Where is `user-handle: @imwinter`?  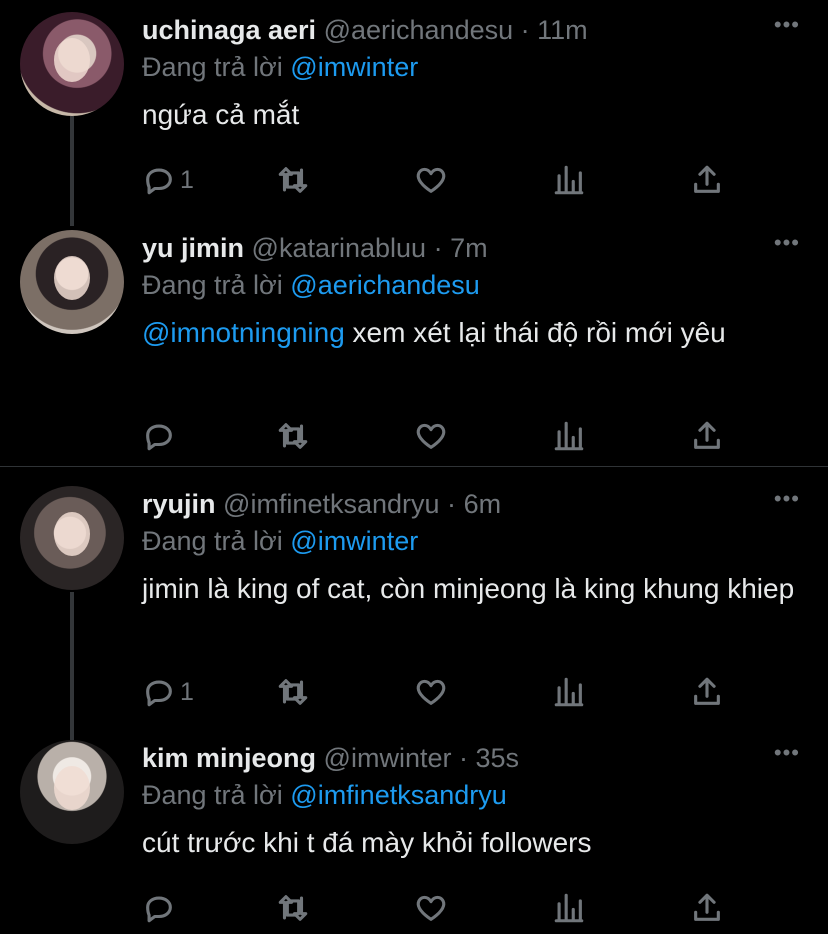
user-handle: @imwinter is located at coordinates (388, 758).